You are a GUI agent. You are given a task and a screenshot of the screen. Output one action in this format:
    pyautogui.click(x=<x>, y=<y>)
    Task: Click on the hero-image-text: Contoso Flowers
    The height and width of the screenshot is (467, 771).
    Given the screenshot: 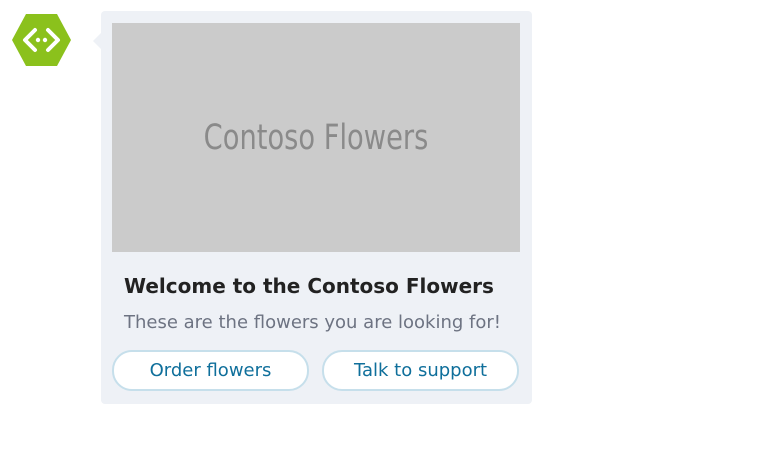 What is the action you would take?
    pyautogui.click(x=316, y=137)
    